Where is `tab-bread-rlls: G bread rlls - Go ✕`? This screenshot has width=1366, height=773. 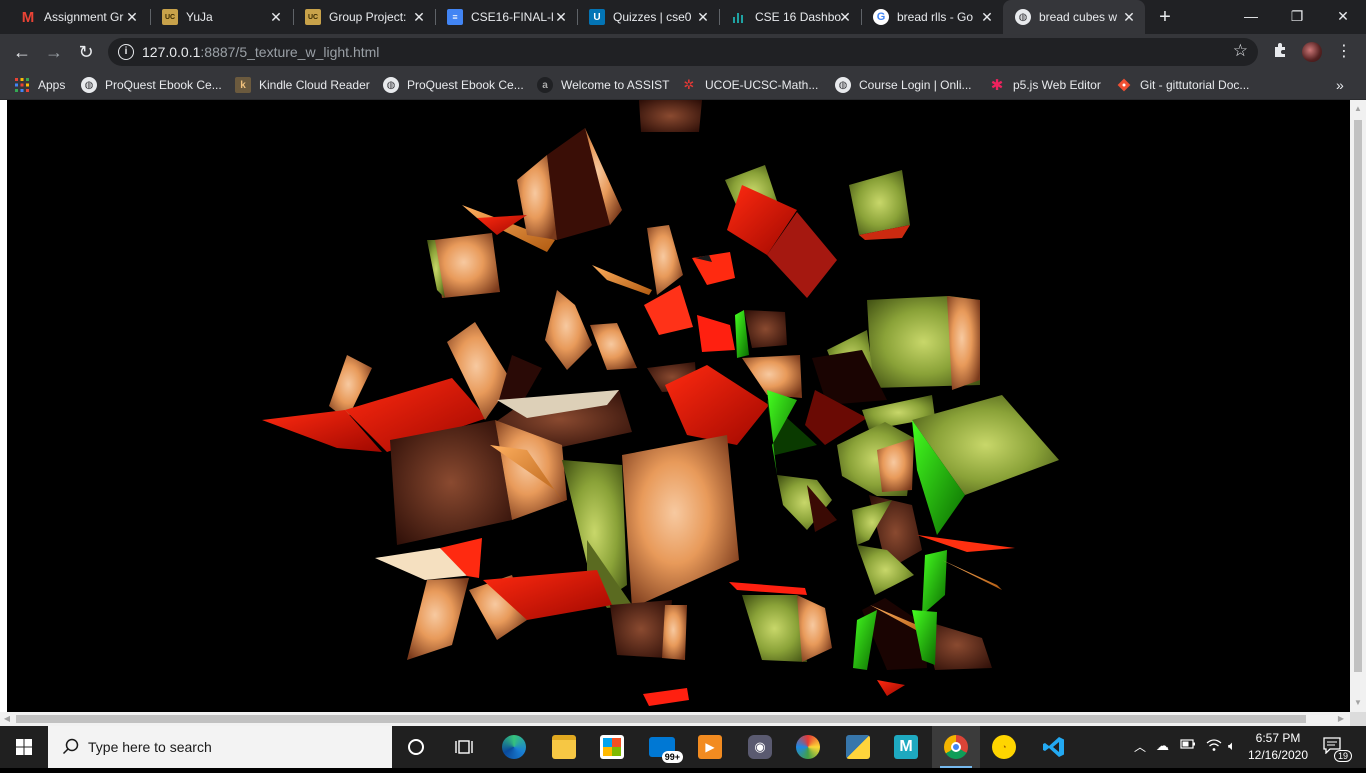 tab-bread-rlls: G bread rlls - Go ✕ is located at coordinates (932, 17).